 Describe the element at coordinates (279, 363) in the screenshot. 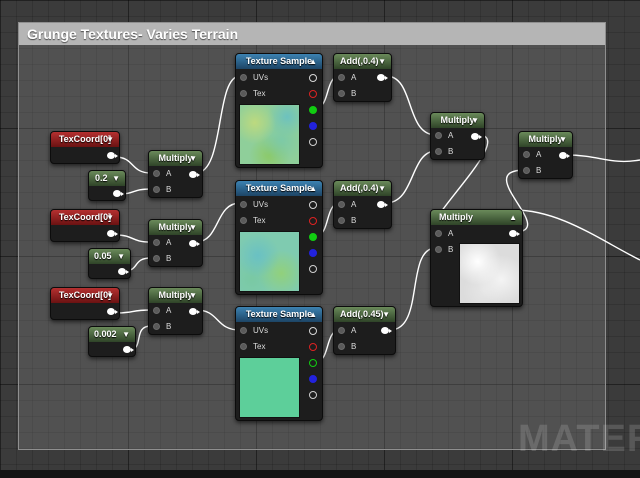

I see `texture-sample-node-3: Texture Sample ▲ UVs Tex` at that location.